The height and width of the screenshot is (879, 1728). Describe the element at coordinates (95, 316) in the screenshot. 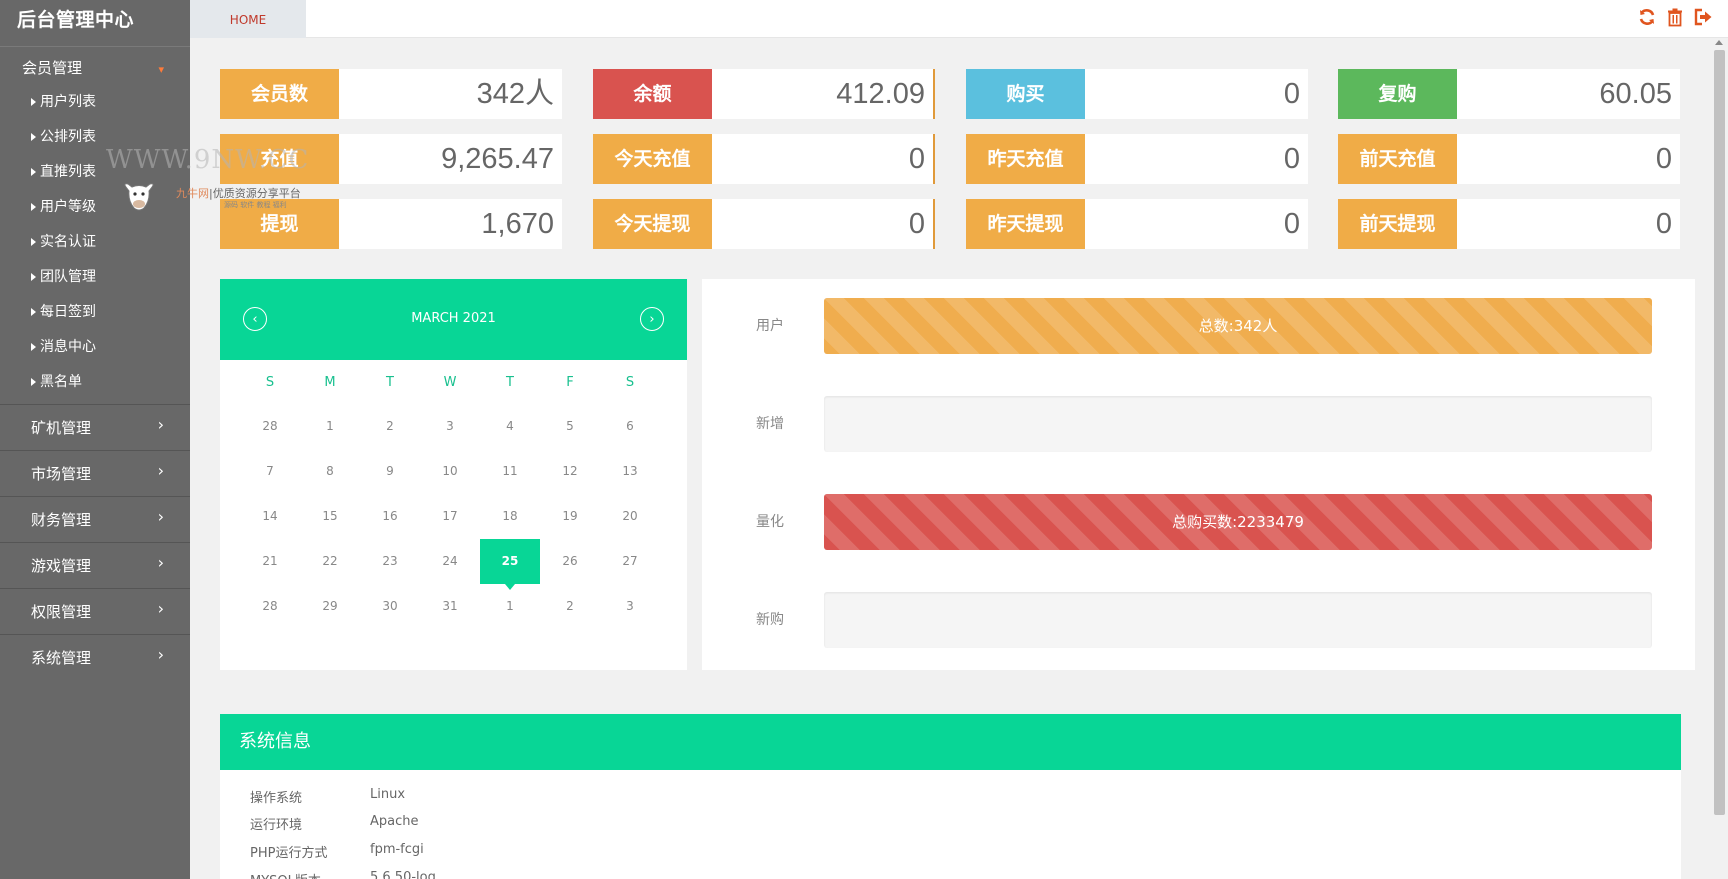

I see `sidebar-subitem: 每日签到` at that location.